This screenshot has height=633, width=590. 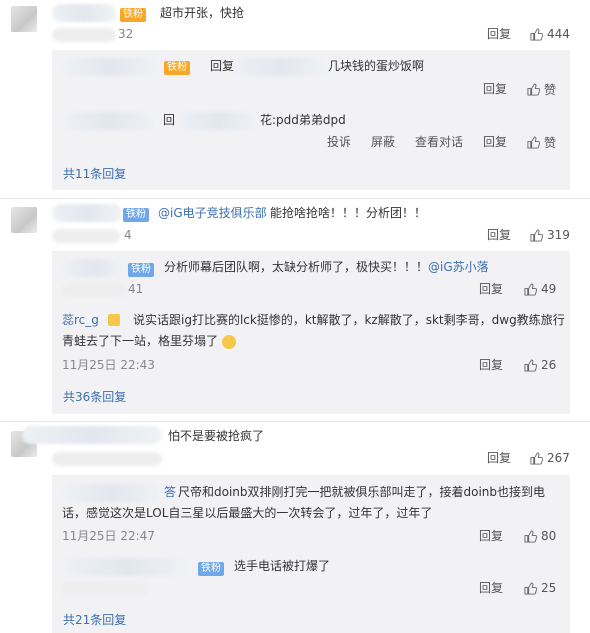 What do you see at coordinates (149, 341) in the screenshot?
I see `reply-text-cont: 青蛙去了下一站，格里芬塌了` at bounding box center [149, 341].